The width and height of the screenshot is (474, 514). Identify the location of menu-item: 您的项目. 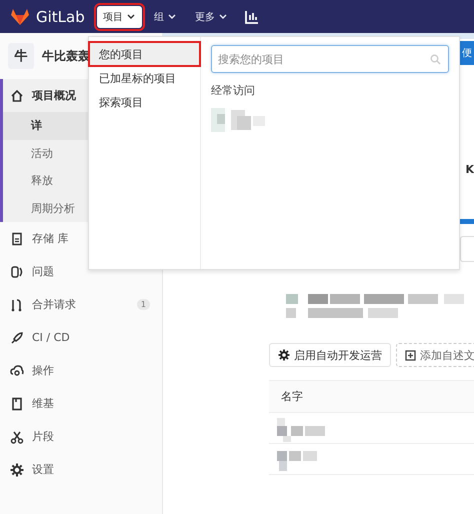
(144, 54).